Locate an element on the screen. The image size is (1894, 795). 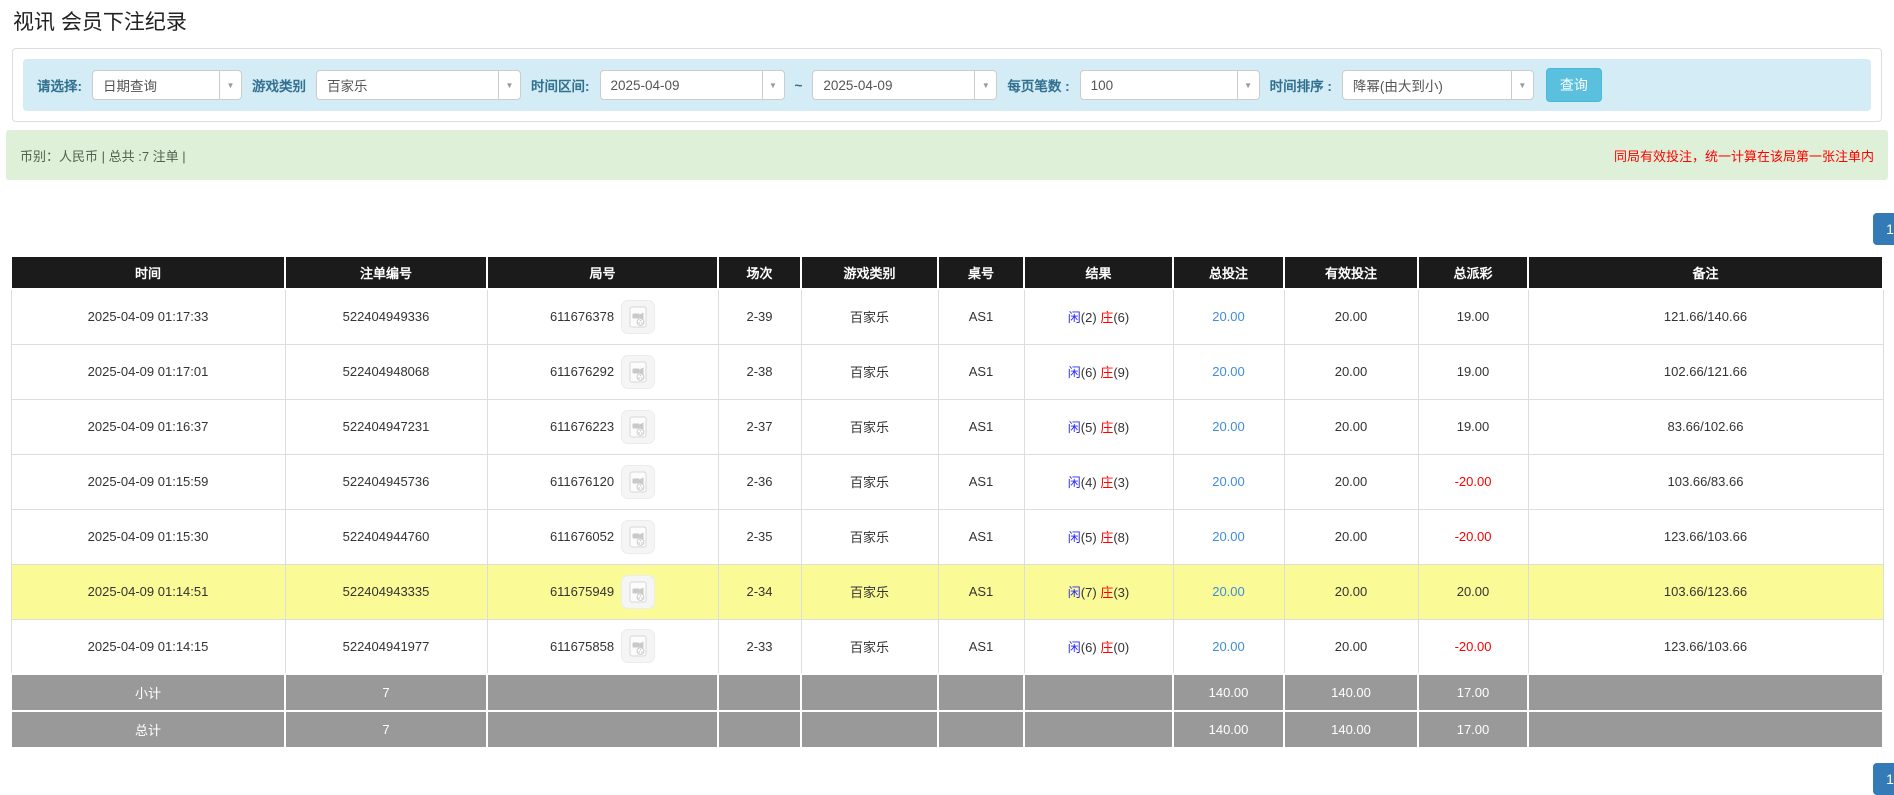
cell-round-id: 611676292 is located at coordinates (602, 371).